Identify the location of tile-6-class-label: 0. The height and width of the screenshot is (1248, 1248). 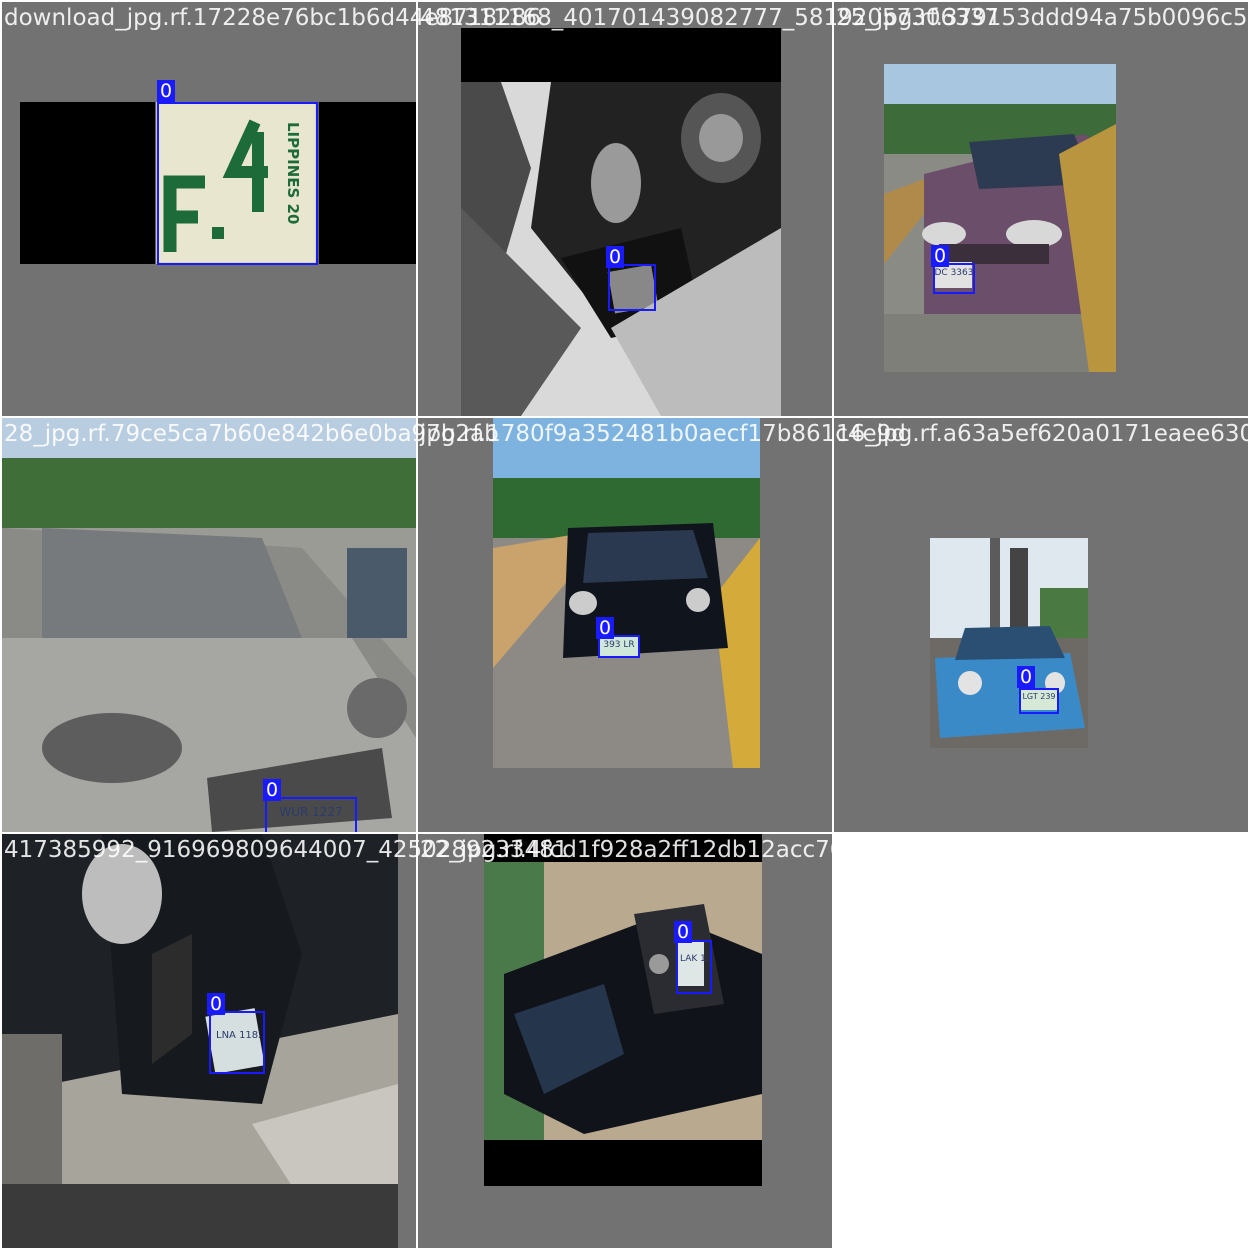
(216, 1004).